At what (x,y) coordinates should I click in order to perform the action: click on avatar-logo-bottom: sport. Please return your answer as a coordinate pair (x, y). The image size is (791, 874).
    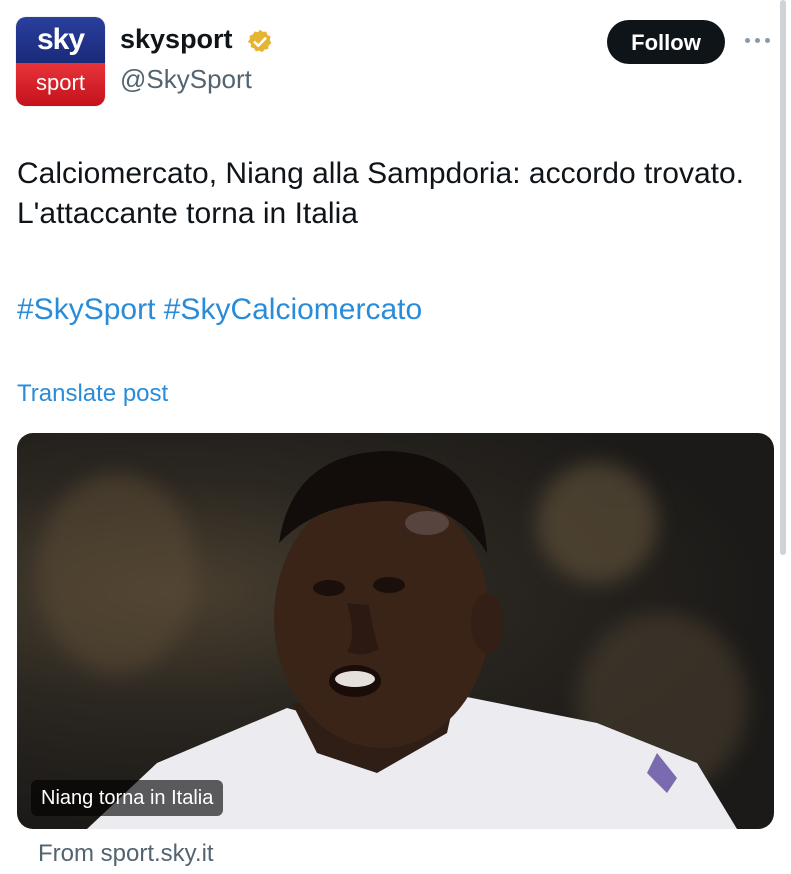
    Looking at the image, I should click on (60, 84).